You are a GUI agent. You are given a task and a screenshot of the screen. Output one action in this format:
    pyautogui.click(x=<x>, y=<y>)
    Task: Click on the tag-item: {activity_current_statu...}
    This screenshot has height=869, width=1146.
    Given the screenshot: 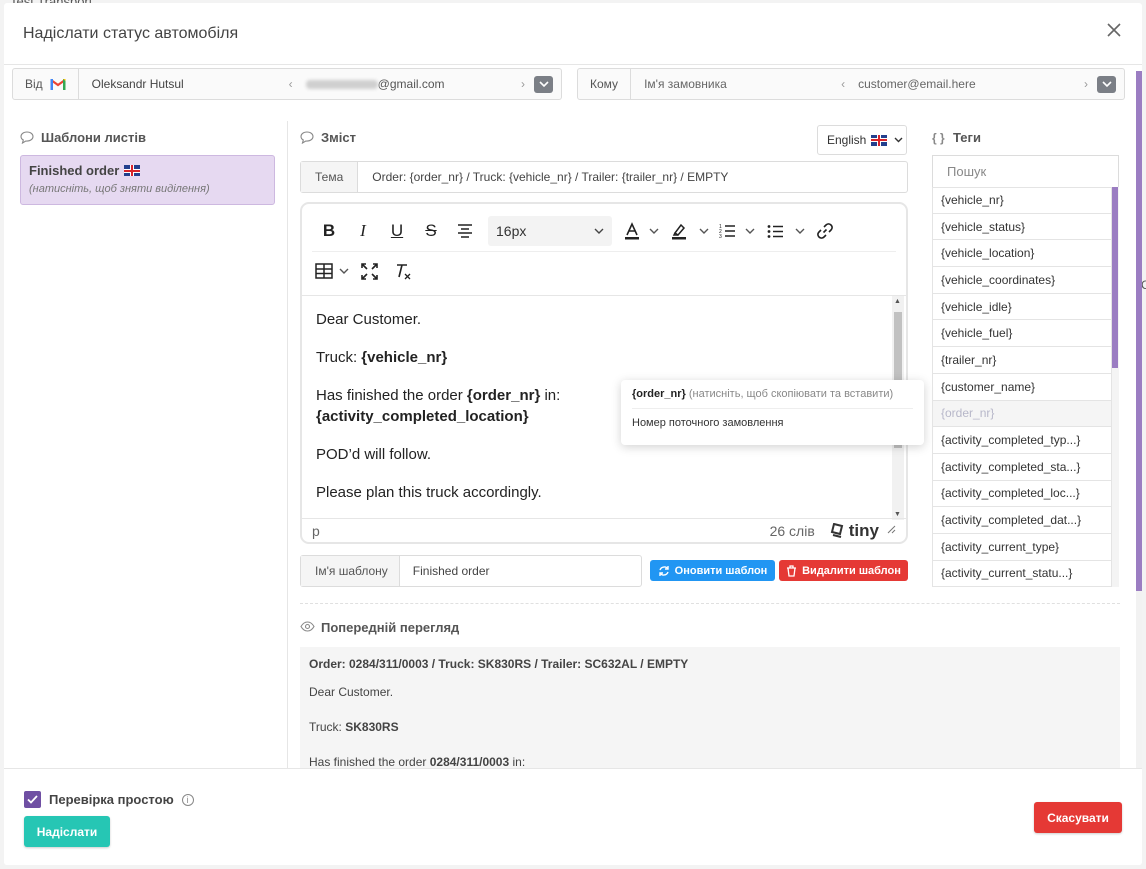 What is the action you would take?
    pyautogui.click(x=1022, y=573)
    